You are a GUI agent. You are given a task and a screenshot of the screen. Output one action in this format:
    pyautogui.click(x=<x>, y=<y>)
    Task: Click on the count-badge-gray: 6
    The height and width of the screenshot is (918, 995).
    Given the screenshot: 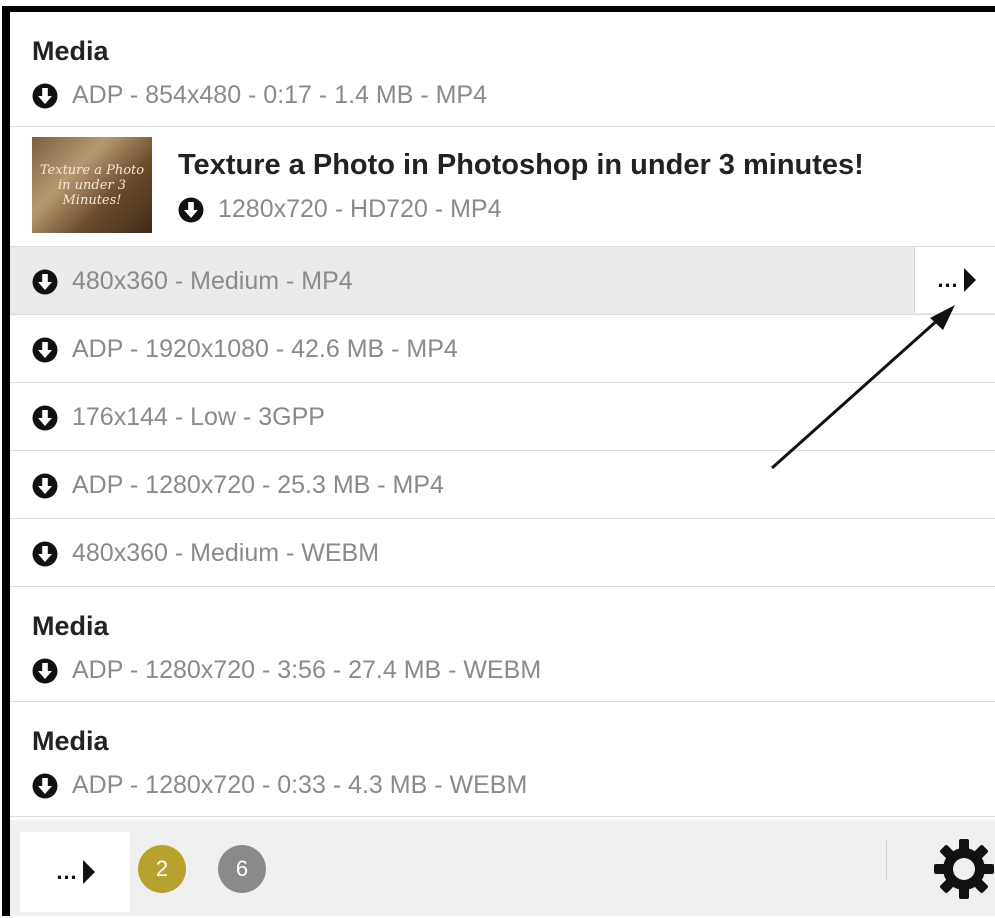 What is the action you would take?
    pyautogui.click(x=242, y=869)
    